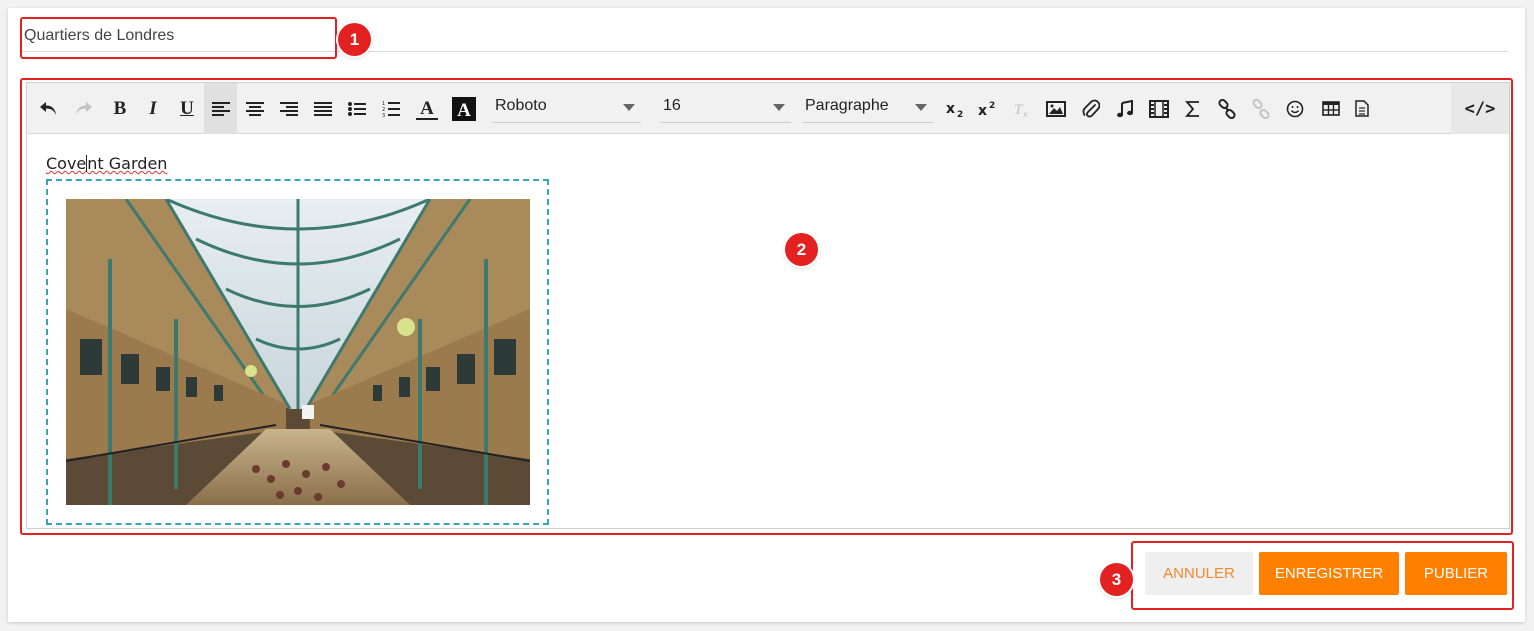 Image resolution: width=1534 pixels, height=631 pixels. I want to click on clear-formatting-button: Tx, so click(1022, 108).